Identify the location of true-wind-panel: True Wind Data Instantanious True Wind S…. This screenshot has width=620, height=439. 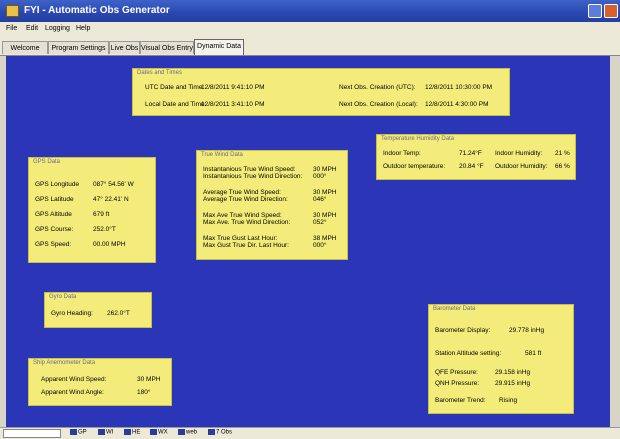
(272, 205).